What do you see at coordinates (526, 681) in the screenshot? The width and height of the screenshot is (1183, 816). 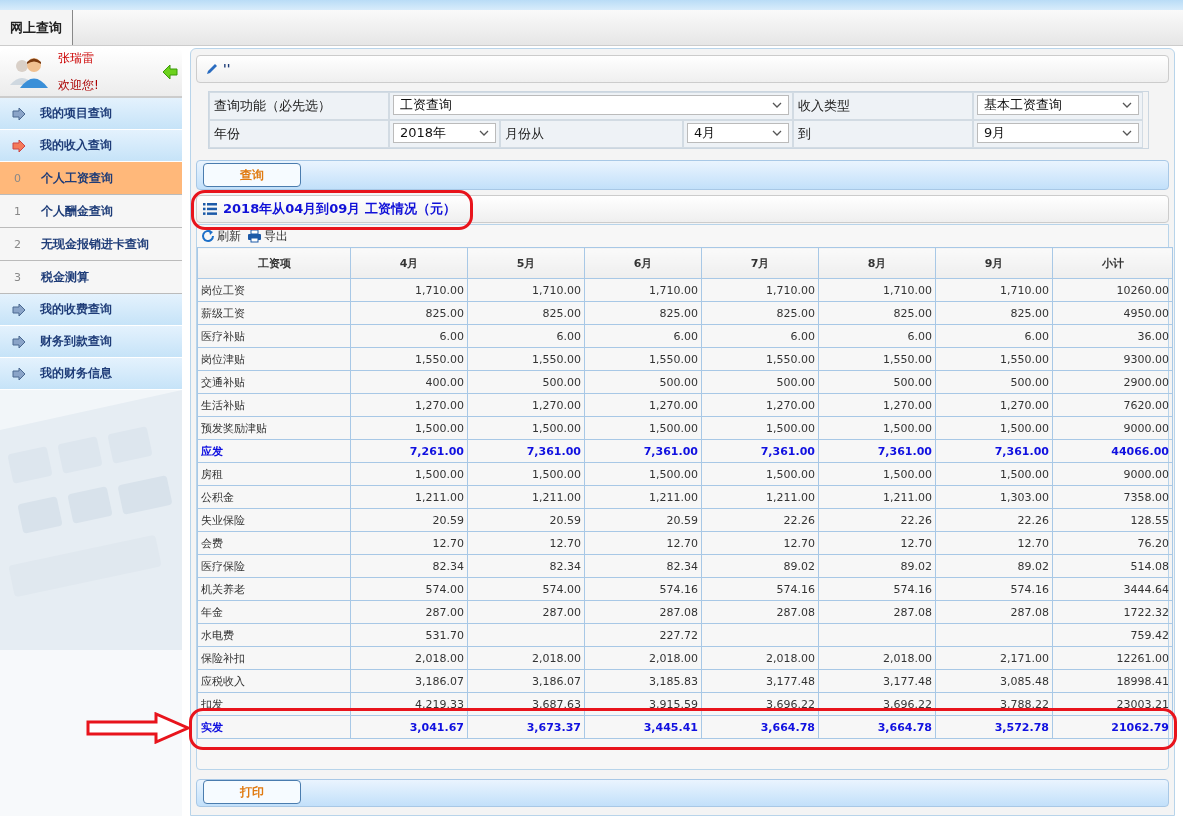 I see `table-cell: 3,186.07` at bounding box center [526, 681].